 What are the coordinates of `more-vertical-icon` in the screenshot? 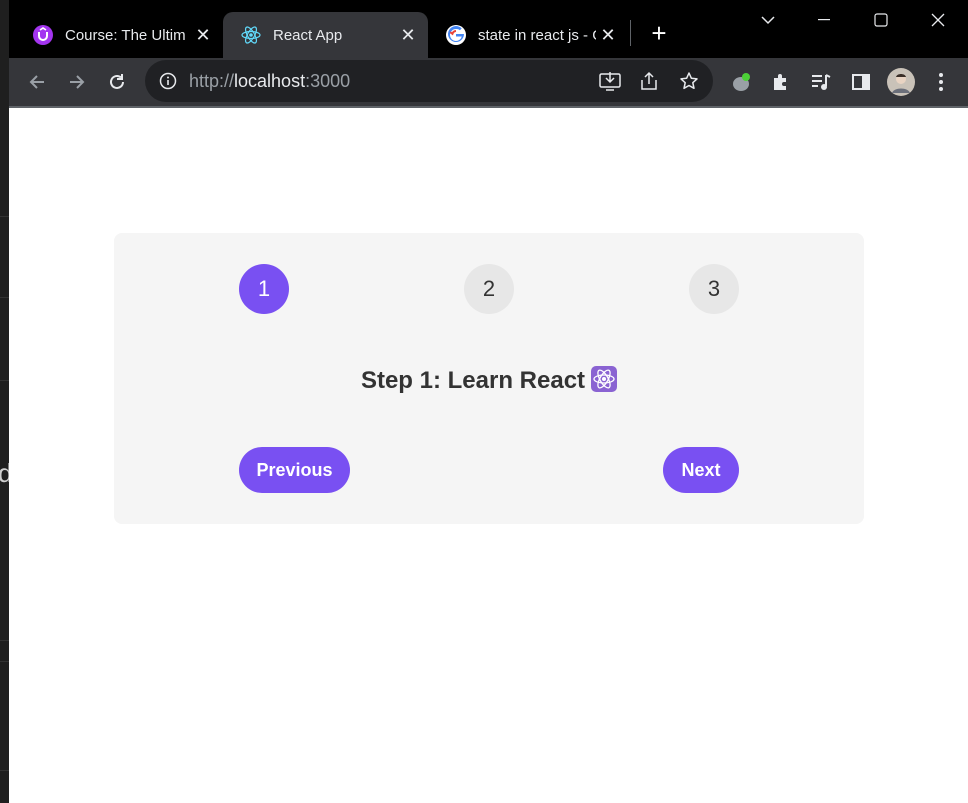 It's located at (941, 82).